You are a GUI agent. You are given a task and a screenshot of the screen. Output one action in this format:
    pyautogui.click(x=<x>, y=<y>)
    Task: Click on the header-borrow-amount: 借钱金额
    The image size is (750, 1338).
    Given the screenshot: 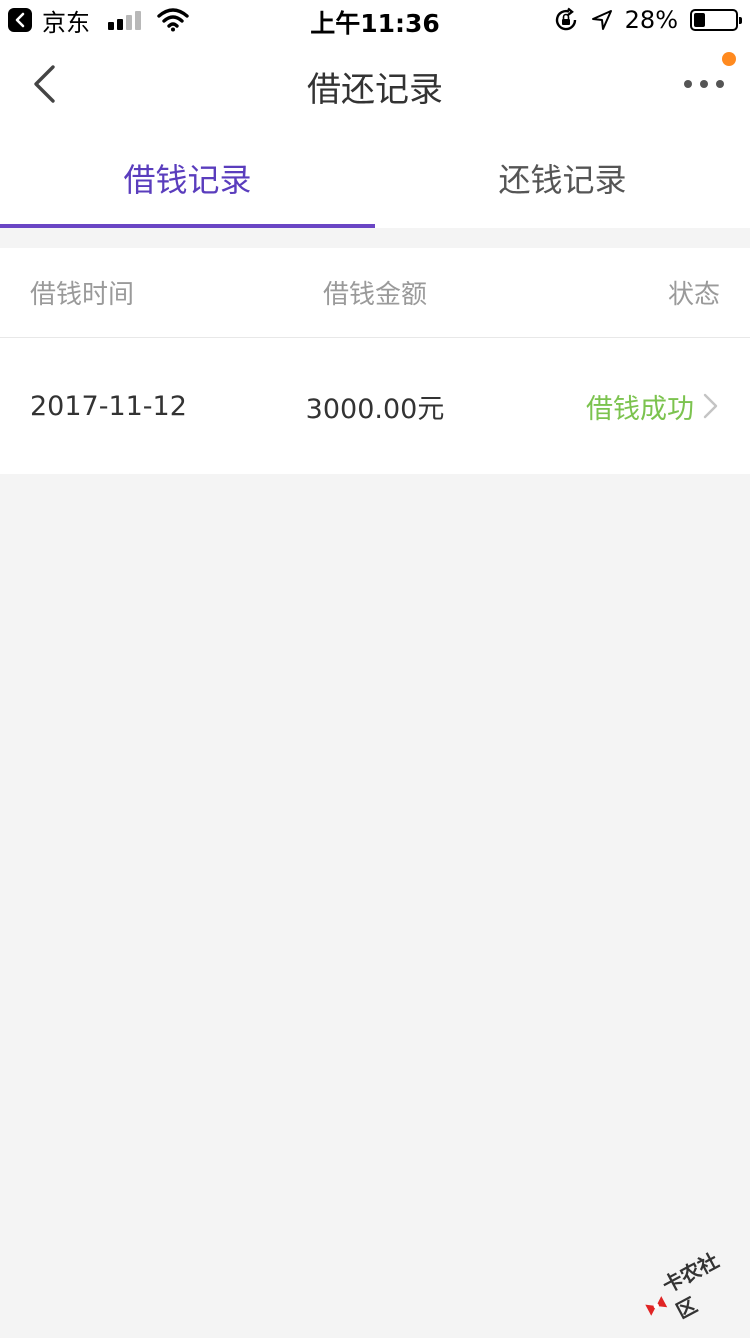 What is the action you would take?
    pyautogui.click(x=374, y=295)
    